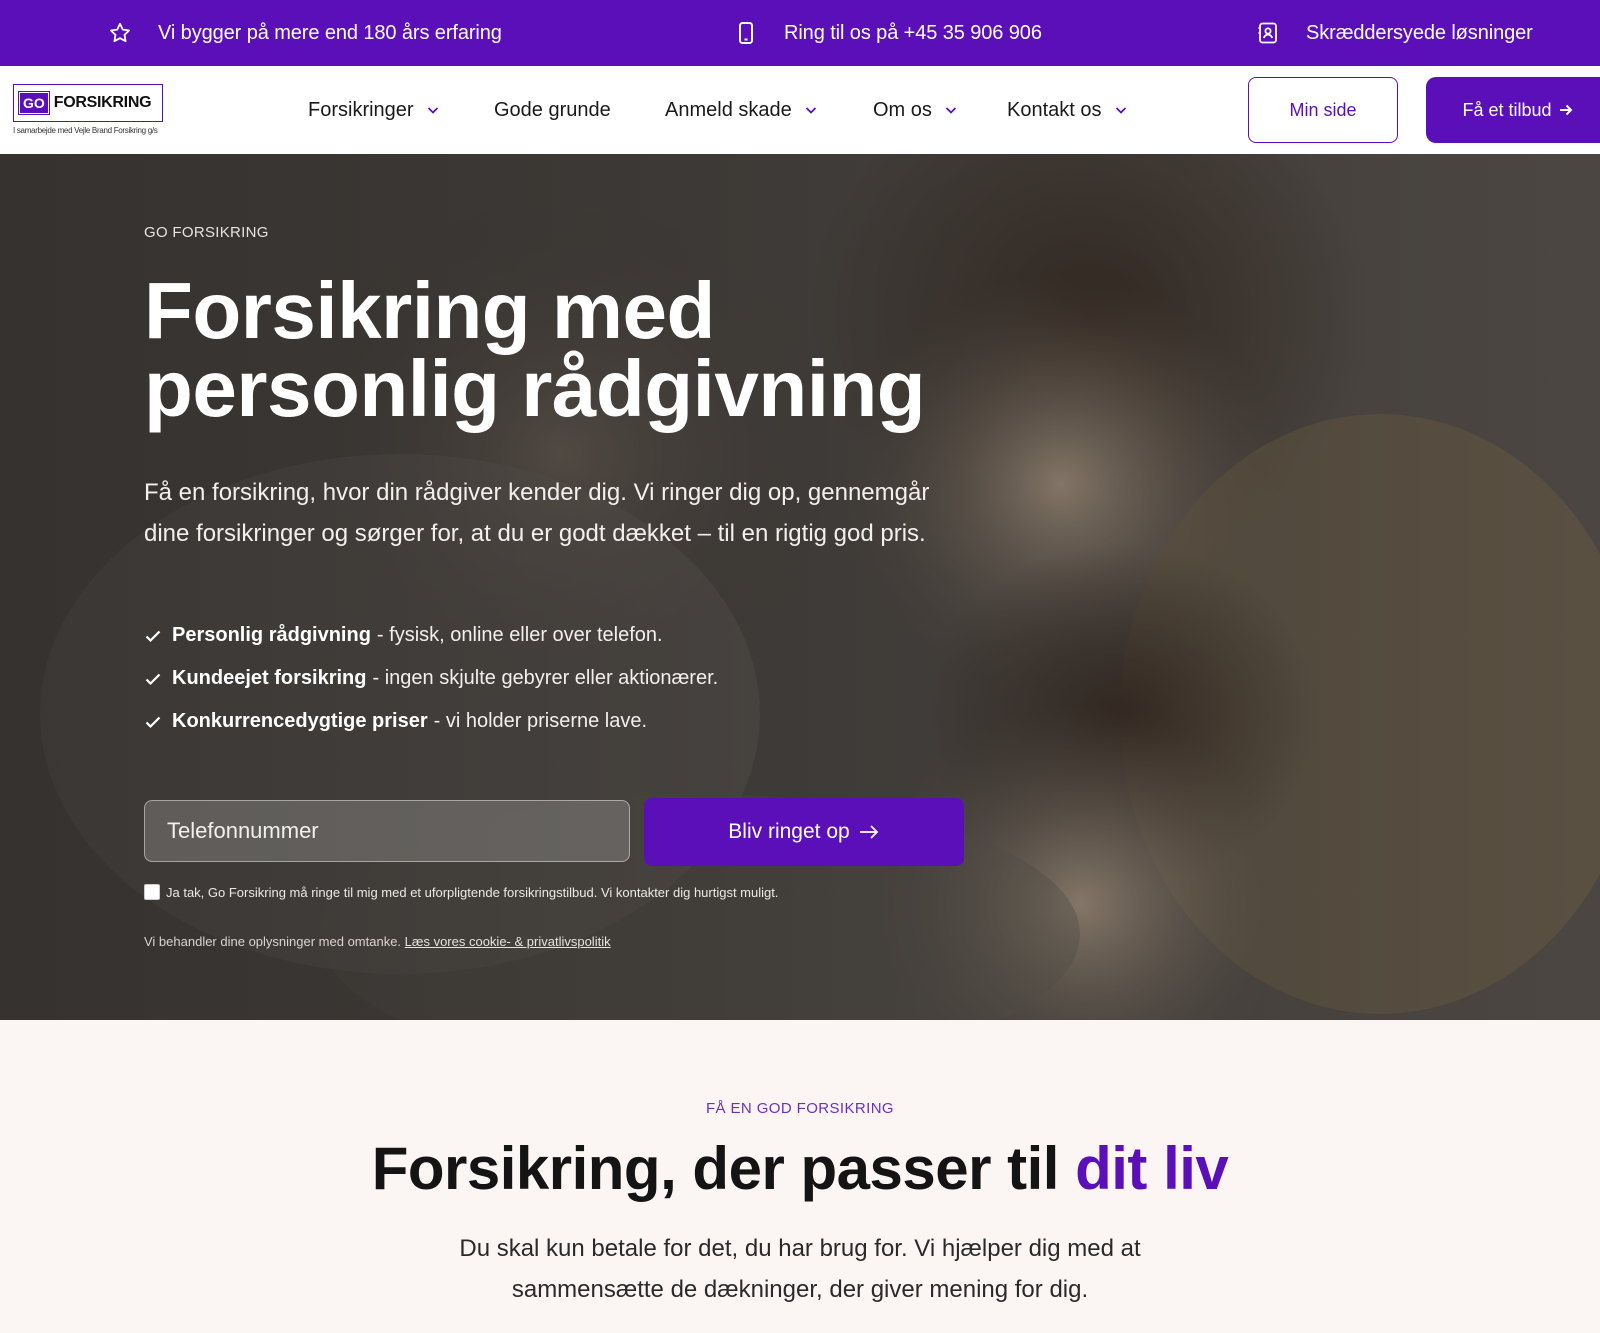  Describe the element at coordinates (330, 32) in the screenshot. I see `topbar-text: Vi bygger på mere end 180 års erfaring` at that location.